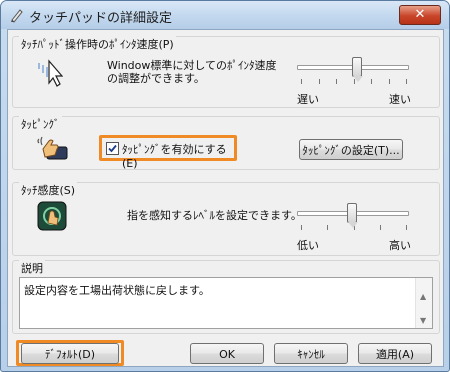 This screenshot has height=372, width=450. Describe the element at coordinates (225, 15) in the screenshot. I see `title-bar: タッチパッドの詳細設定 ✕` at that location.